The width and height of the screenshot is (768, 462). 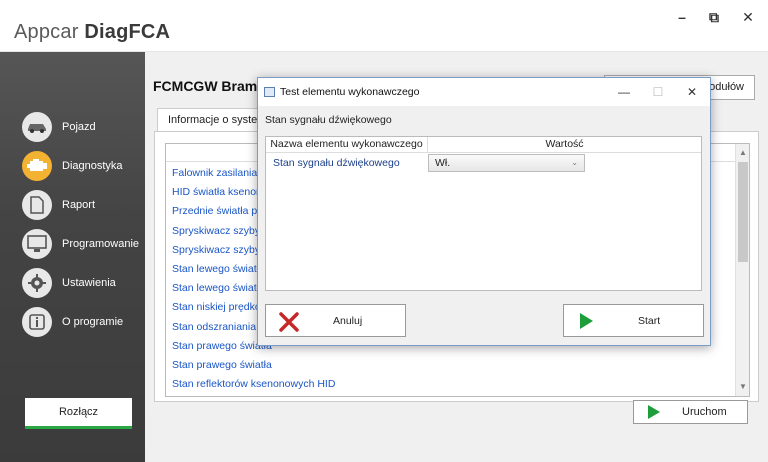 I want to click on disconnect-button: Rozłącz, so click(x=78, y=413).